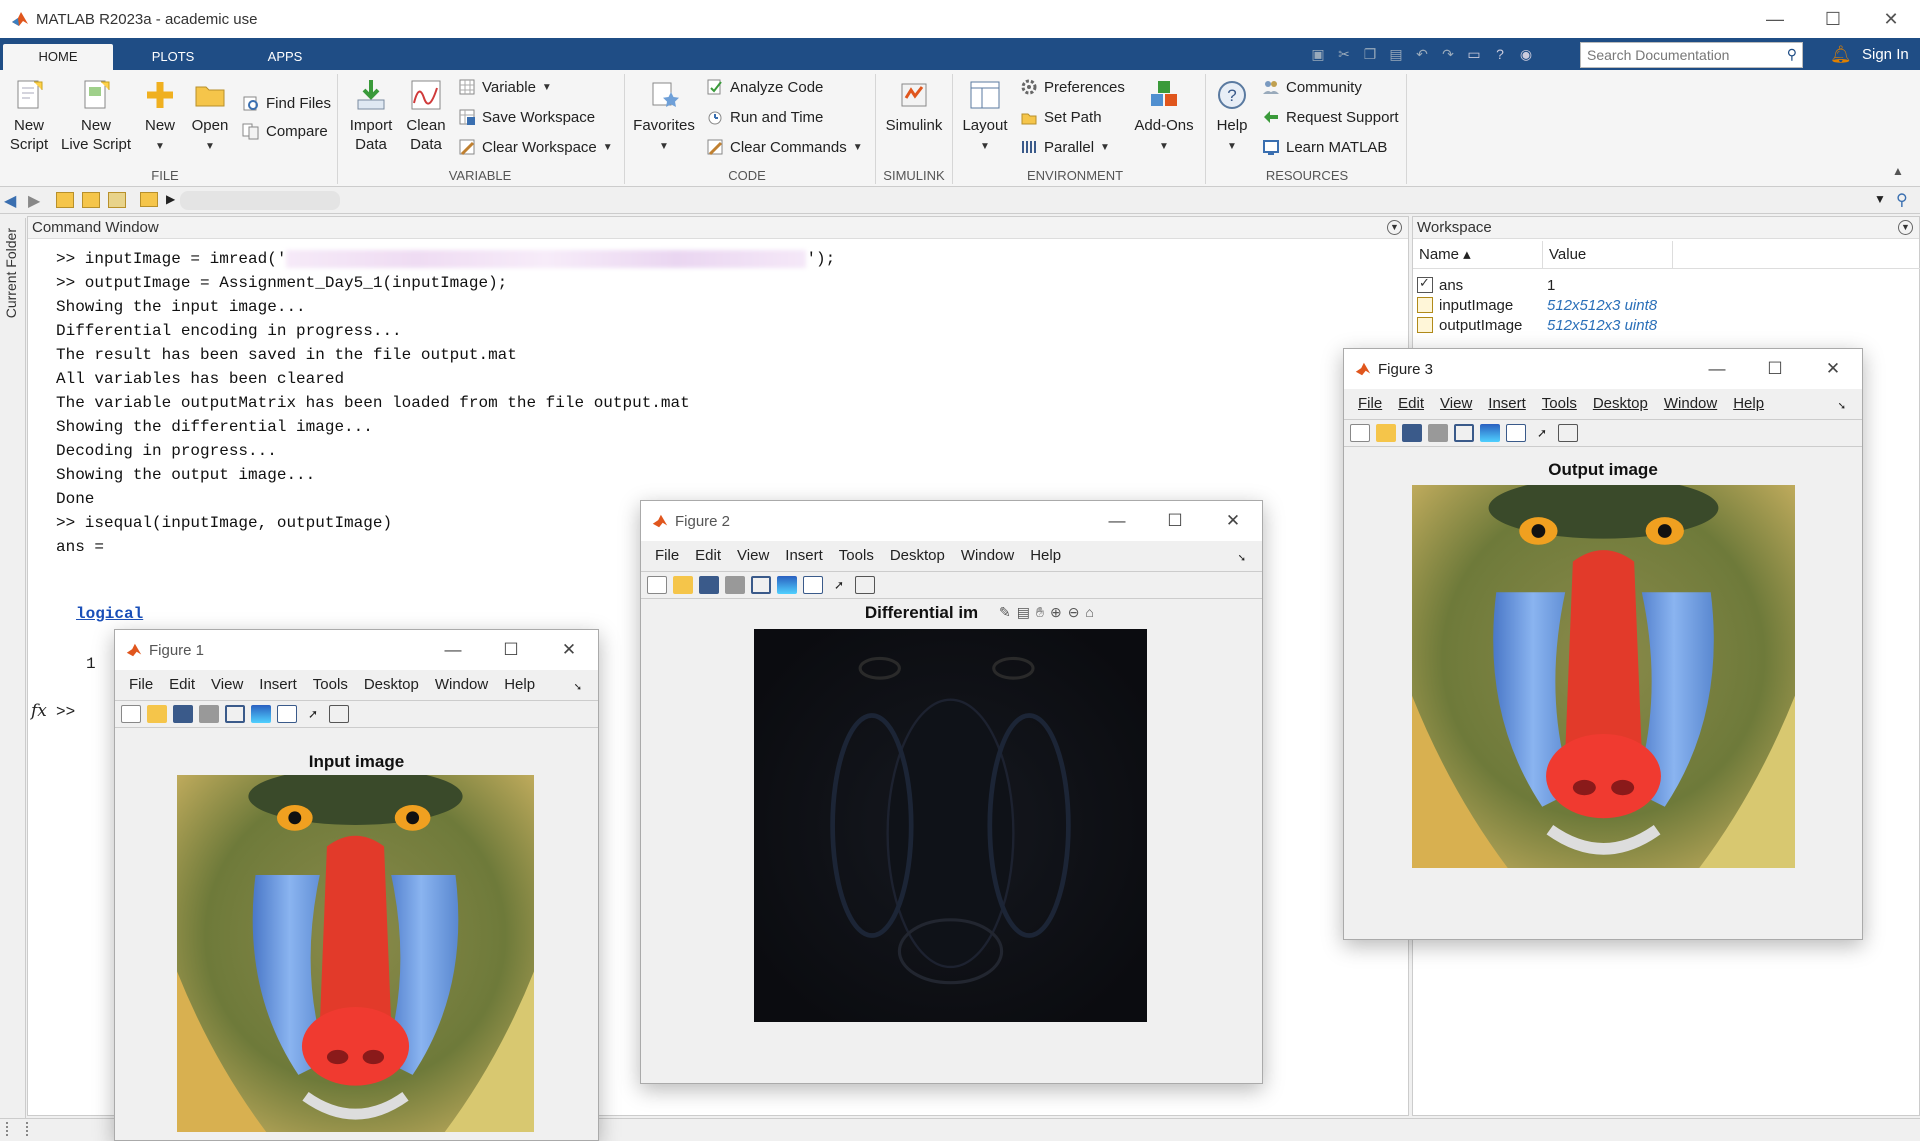 Image resolution: width=1920 pixels, height=1141 pixels. I want to click on column-value-header: Value, so click(1608, 255).